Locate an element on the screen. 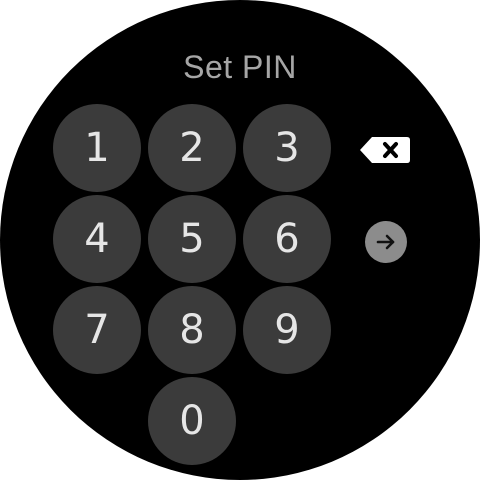 Image resolution: width=480 pixels, height=480 pixels. submit-button is located at coordinates (386, 242).